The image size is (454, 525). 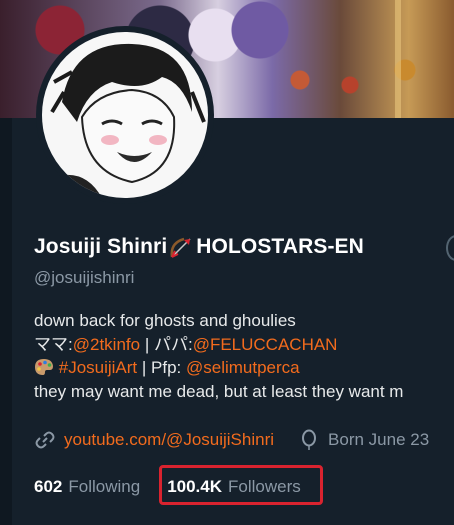 I want to click on following-count: 602, so click(x=48, y=487).